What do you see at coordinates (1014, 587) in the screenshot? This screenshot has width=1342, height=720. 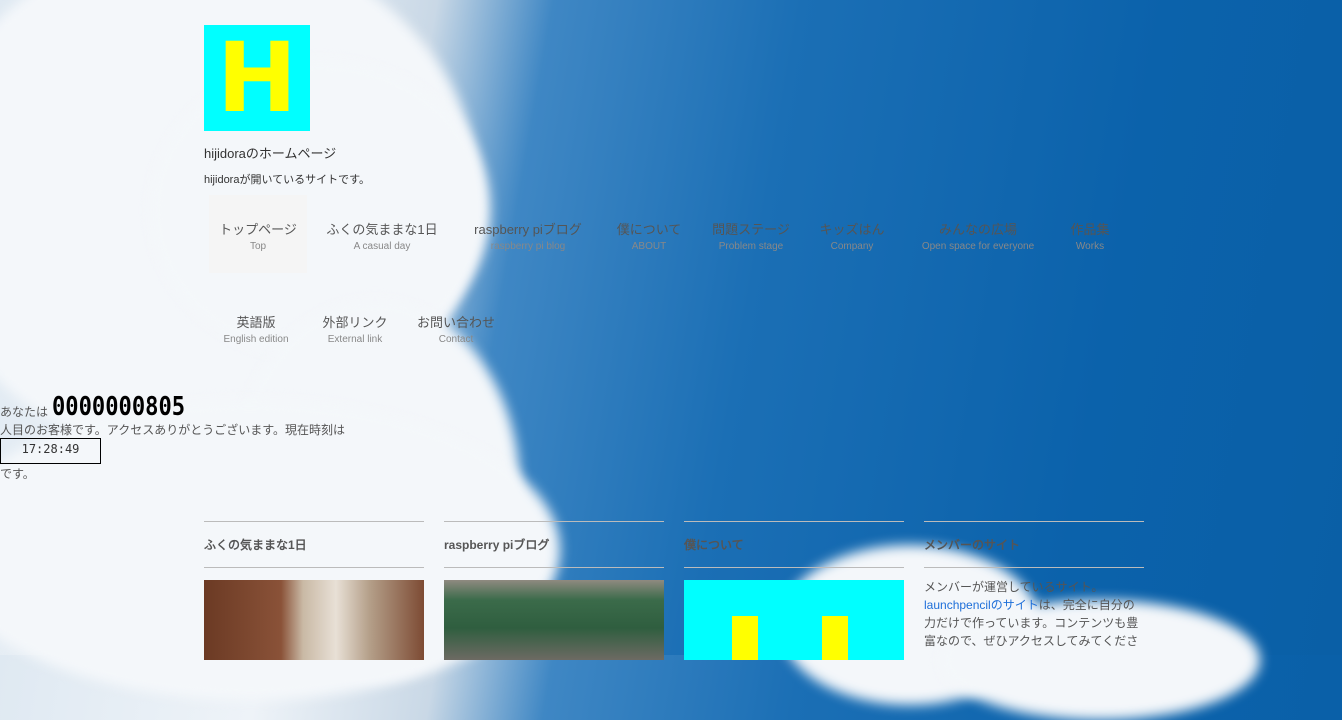 I see `member-text-intro: メンバーが運営しているサイト。` at bounding box center [1014, 587].